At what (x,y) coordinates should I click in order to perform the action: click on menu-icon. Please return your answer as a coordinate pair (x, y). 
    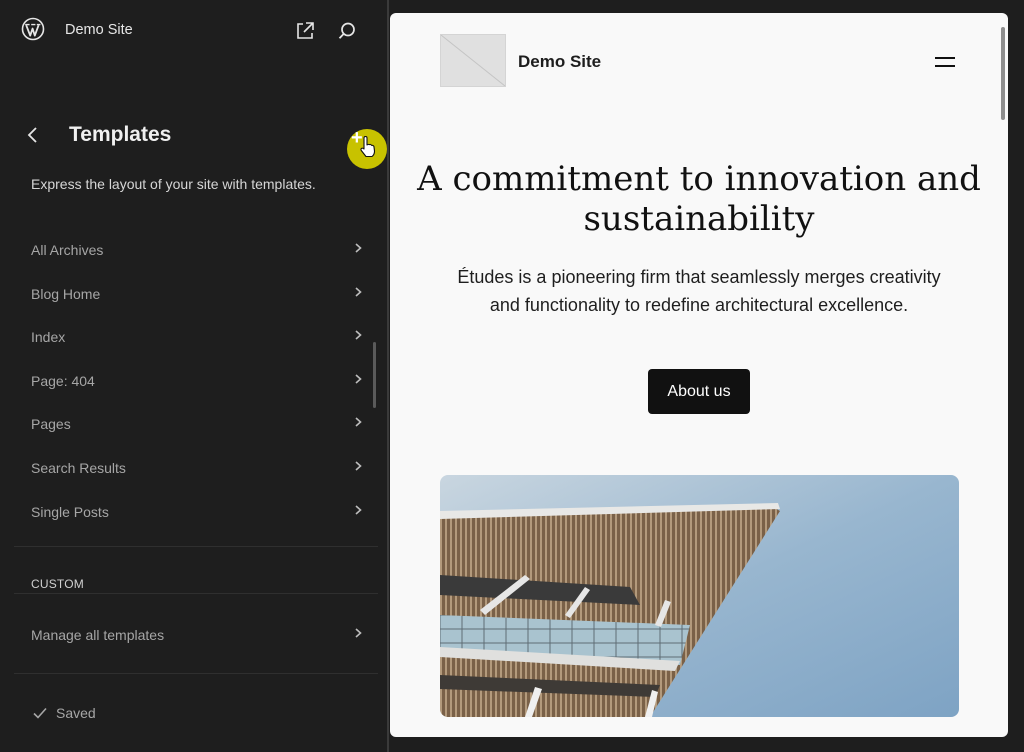
    Looking at the image, I should click on (945, 61).